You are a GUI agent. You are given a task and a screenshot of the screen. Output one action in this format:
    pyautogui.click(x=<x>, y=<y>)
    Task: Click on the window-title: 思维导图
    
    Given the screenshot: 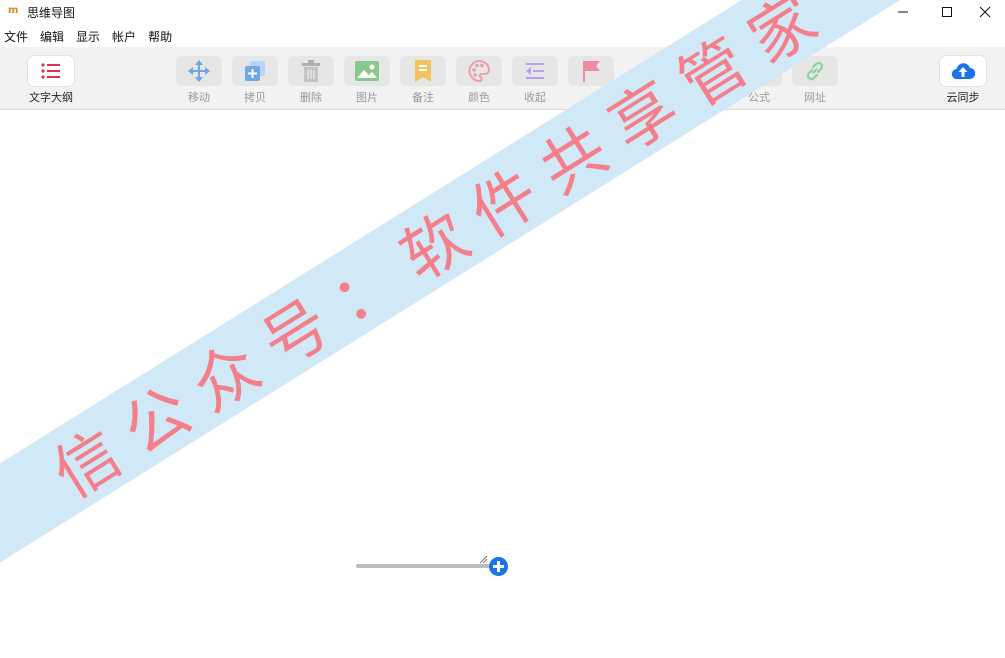 What is the action you would take?
    pyautogui.click(x=51, y=13)
    